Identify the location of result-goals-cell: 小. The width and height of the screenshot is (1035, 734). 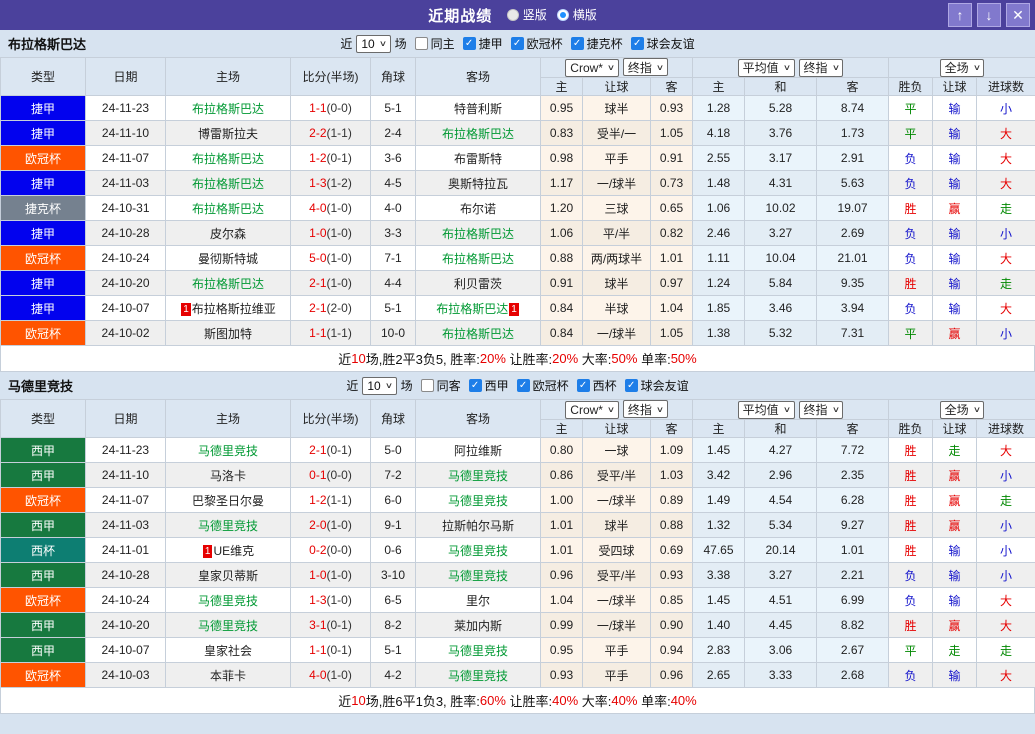
(1005, 525).